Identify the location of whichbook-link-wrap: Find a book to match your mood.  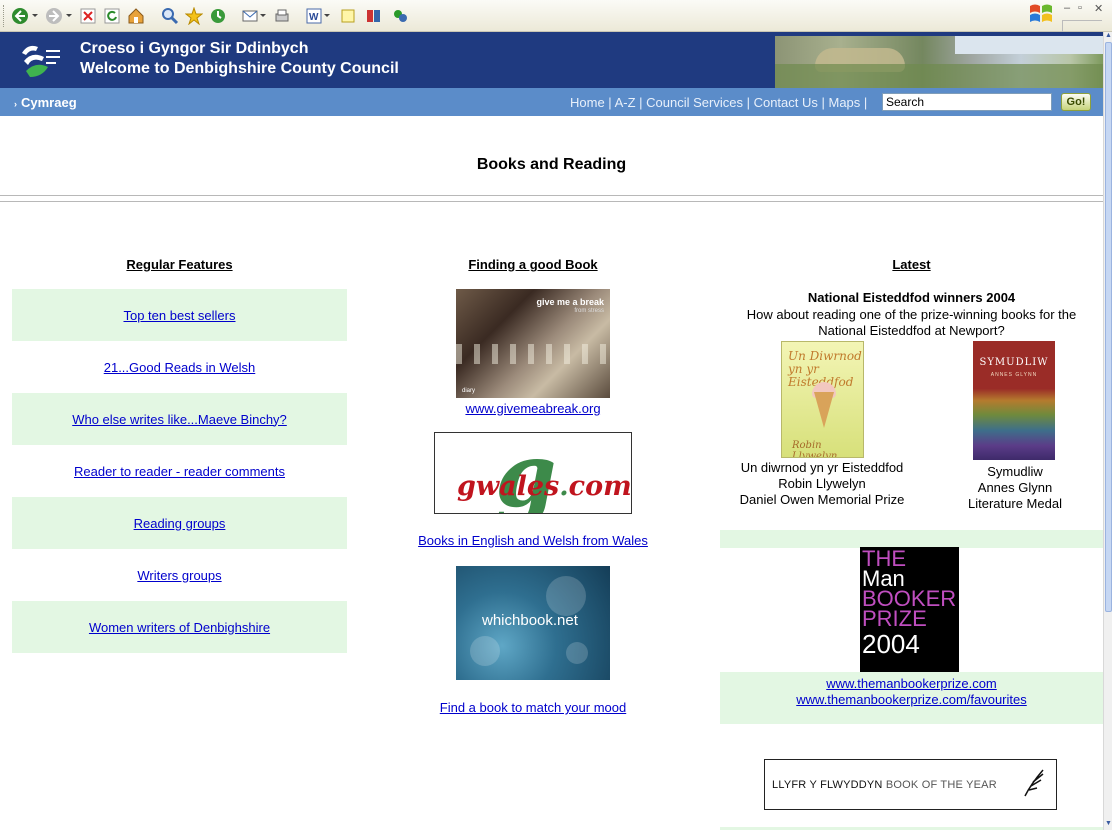
(533, 707).